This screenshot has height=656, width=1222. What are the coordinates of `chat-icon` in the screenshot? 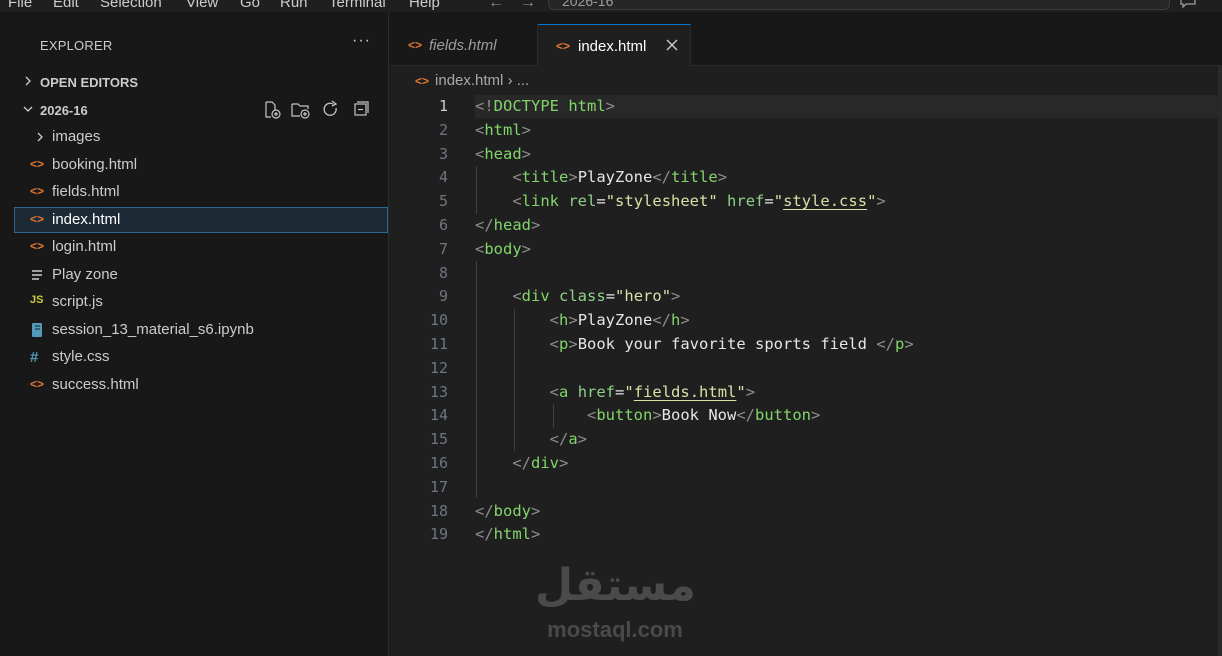 It's located at (1188, 4).